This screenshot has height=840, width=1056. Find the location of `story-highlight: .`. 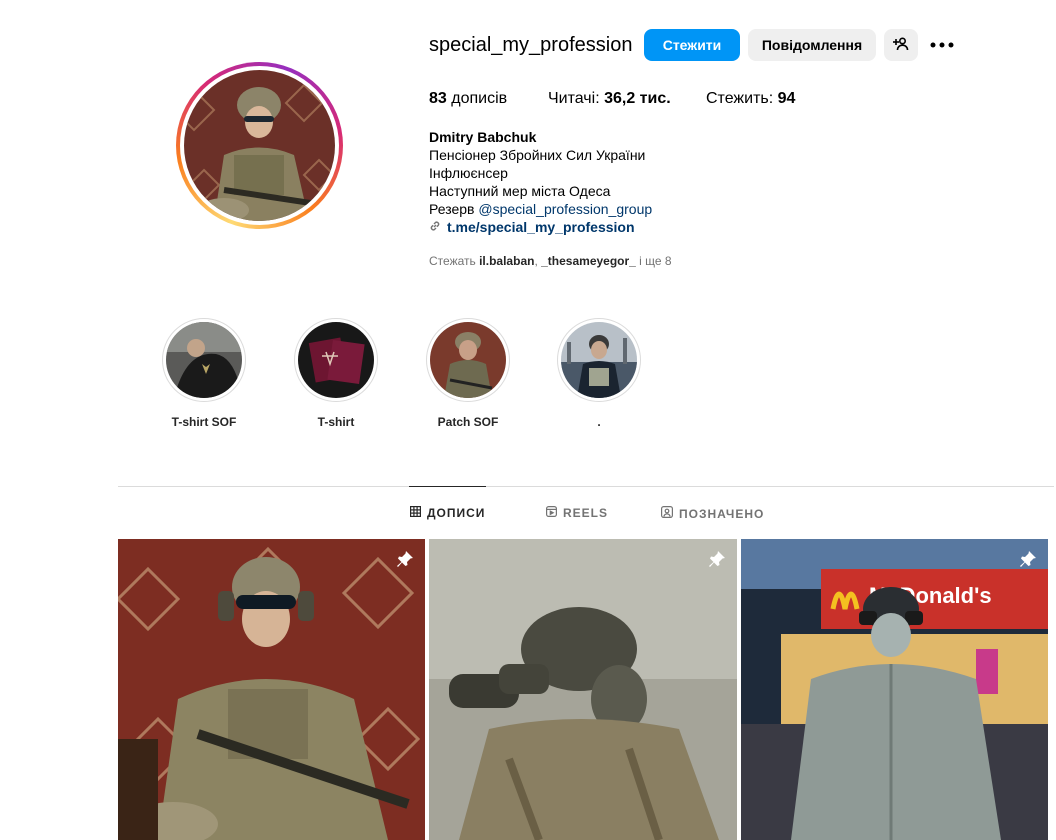

story-highlight: . is located at coordinates (599, 373).